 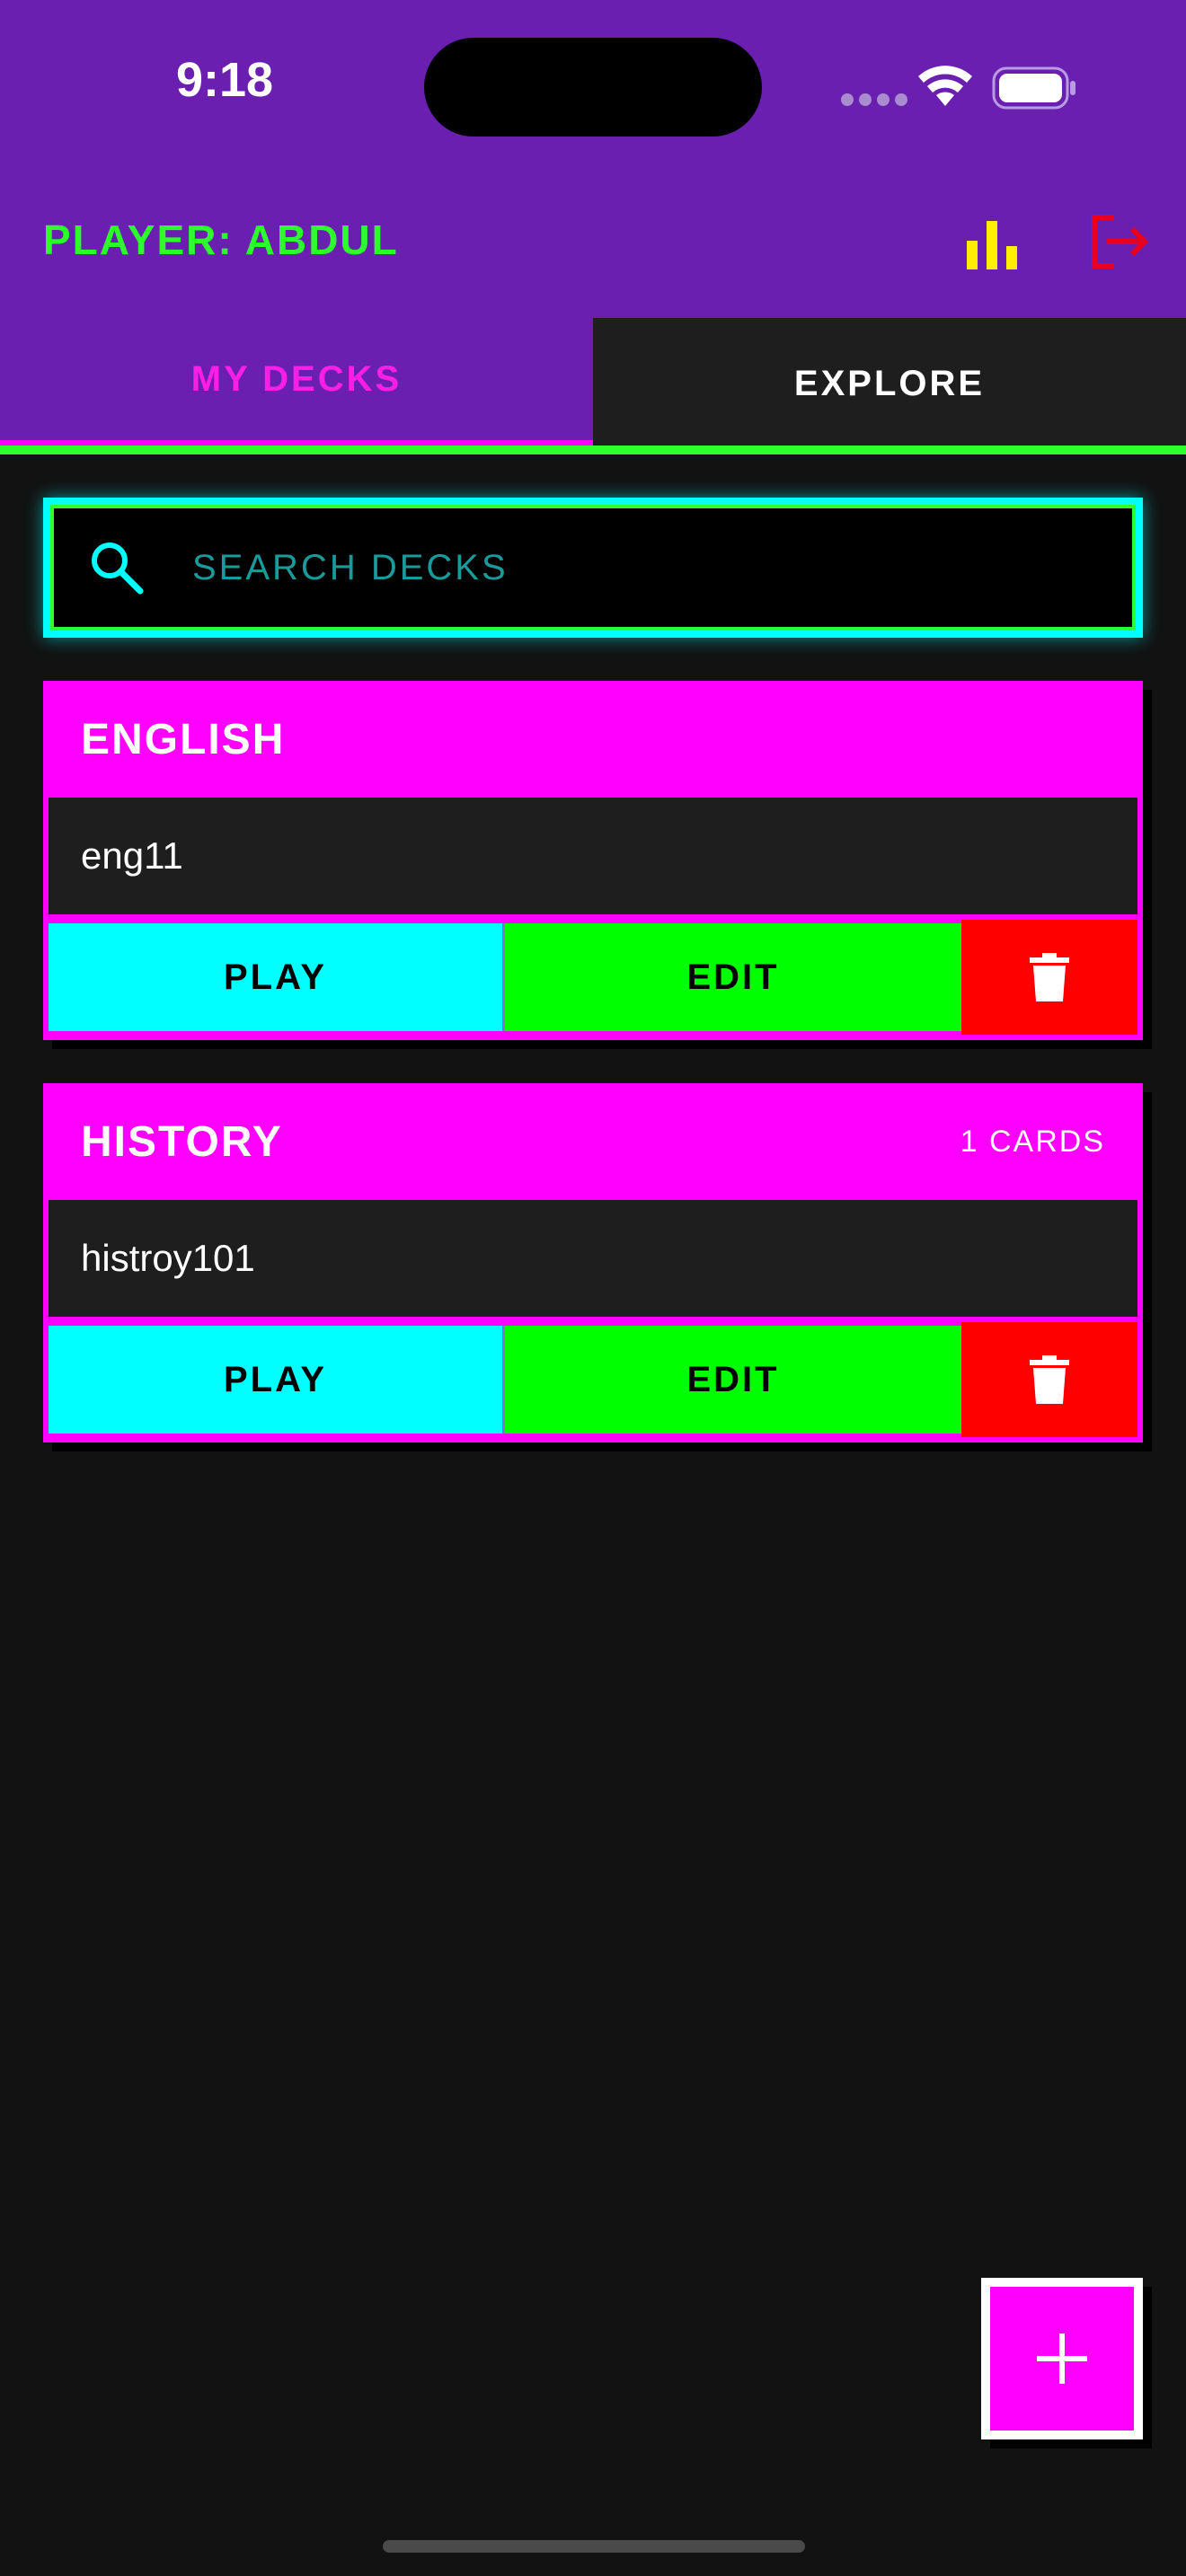 I want to click on battery-icon, so click(x=1033, y=88).